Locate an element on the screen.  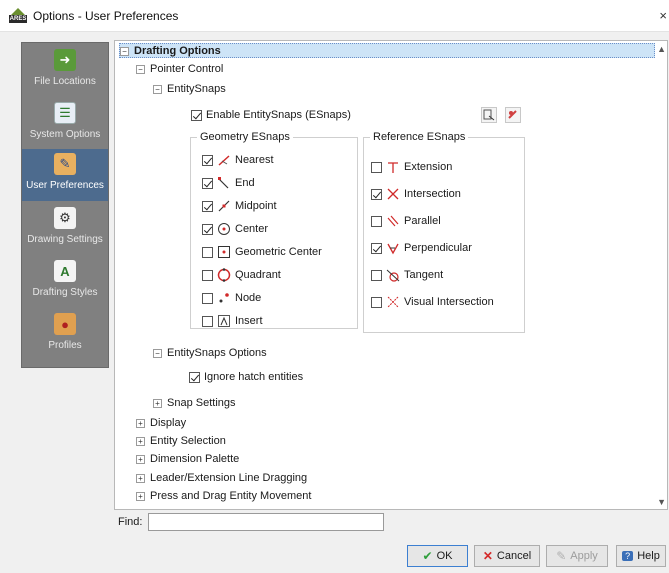
ok-button: ✔ OK is located at coordinates (437, 556).